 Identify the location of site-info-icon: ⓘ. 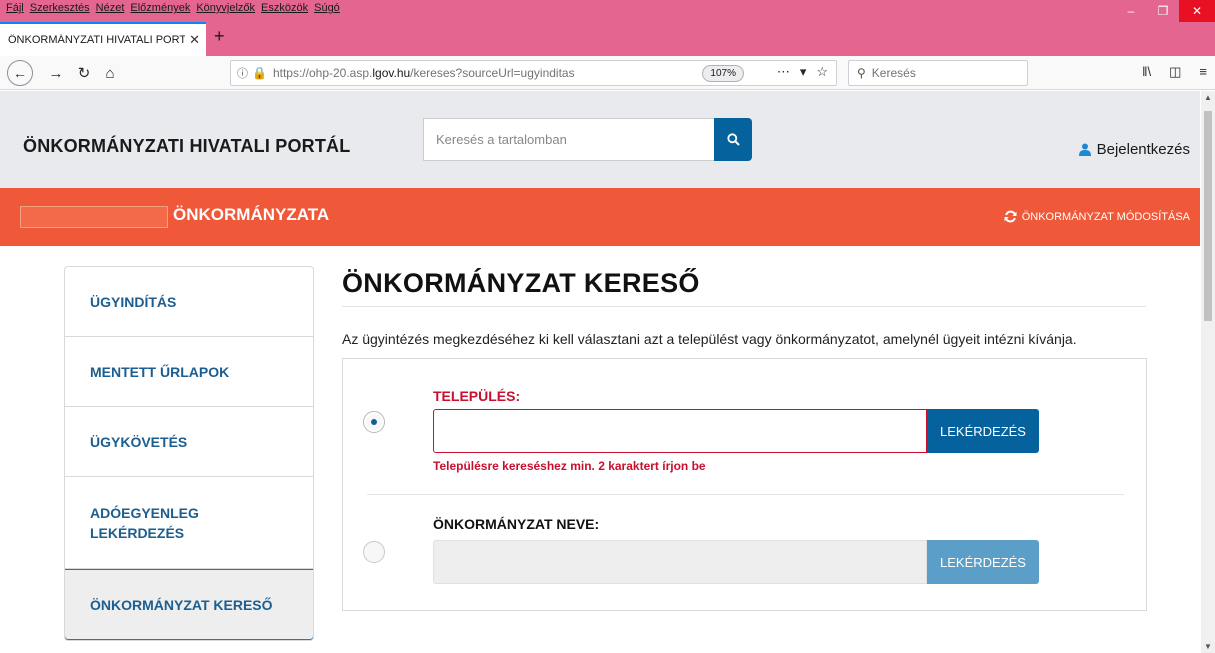
(242, 73).